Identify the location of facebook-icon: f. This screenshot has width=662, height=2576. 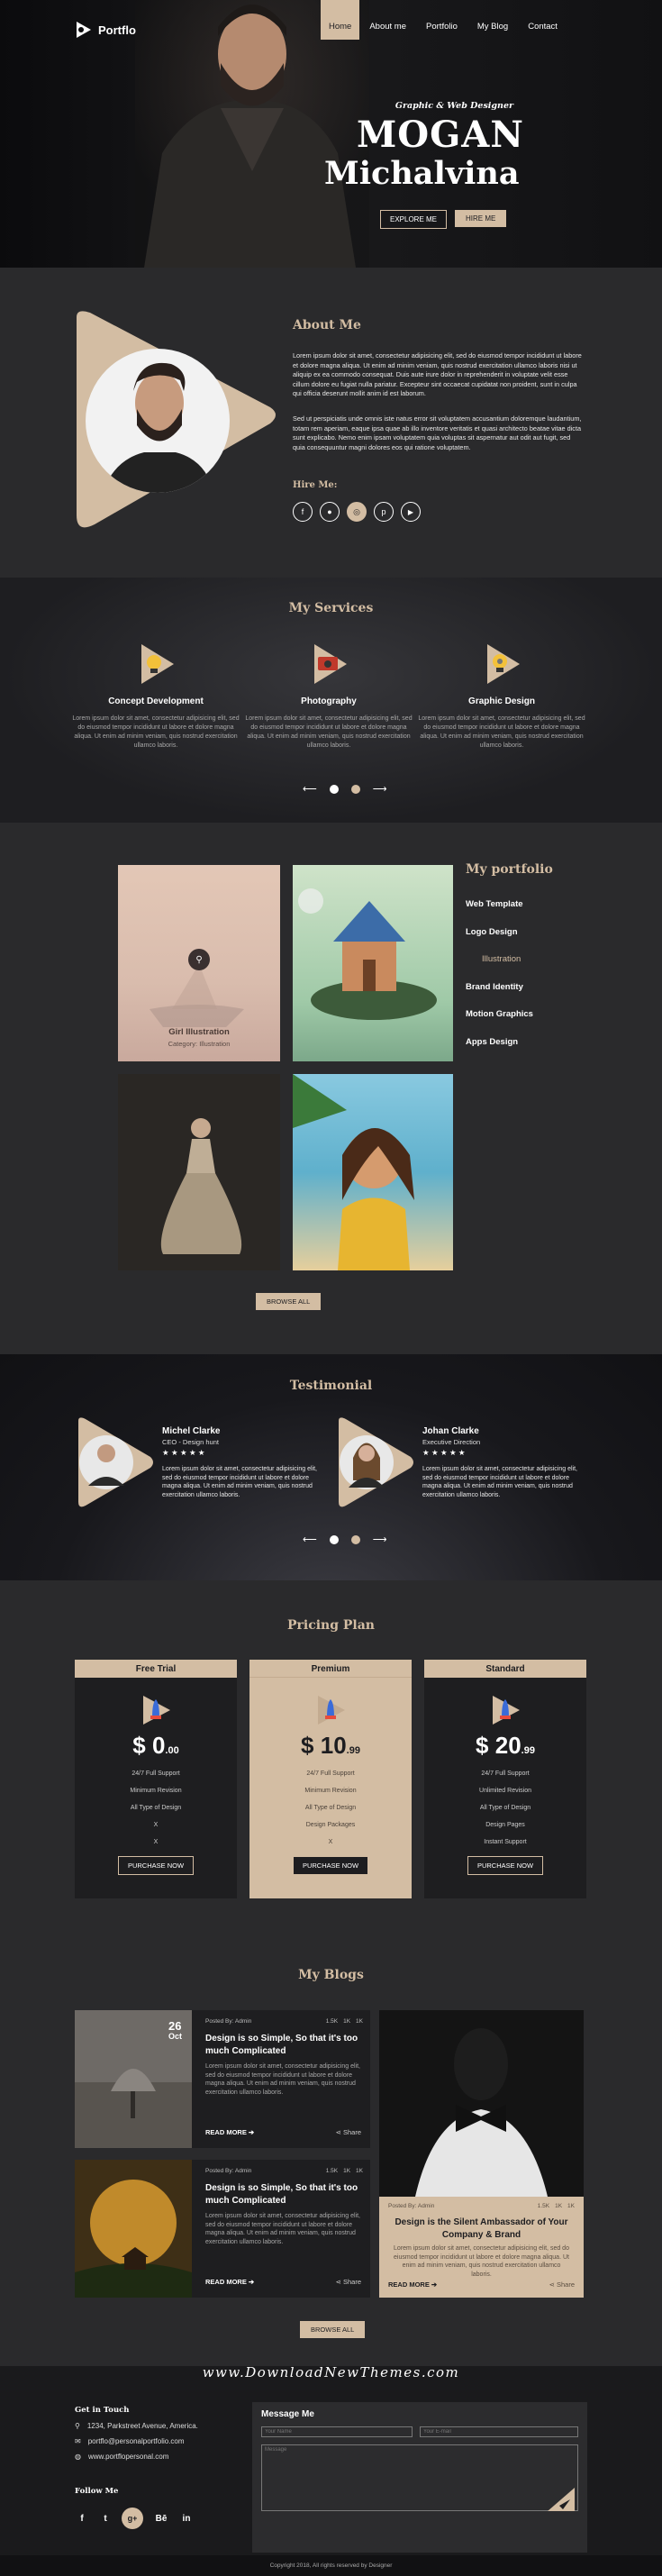
(82, 2519).